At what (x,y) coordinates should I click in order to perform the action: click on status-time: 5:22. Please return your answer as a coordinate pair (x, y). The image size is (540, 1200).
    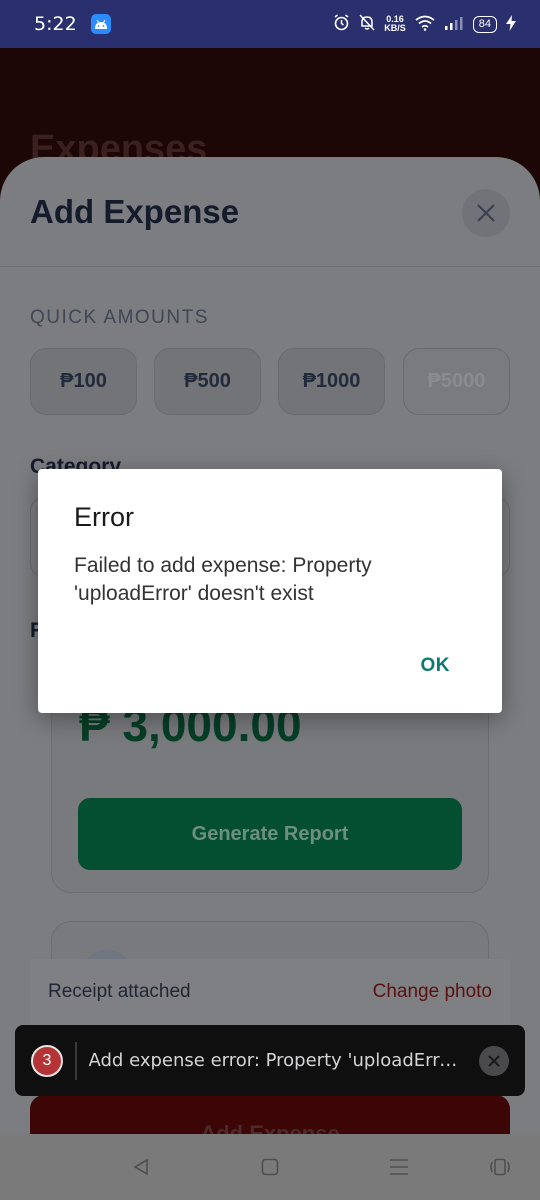
    Looking at the image, I should click on (55, 24).